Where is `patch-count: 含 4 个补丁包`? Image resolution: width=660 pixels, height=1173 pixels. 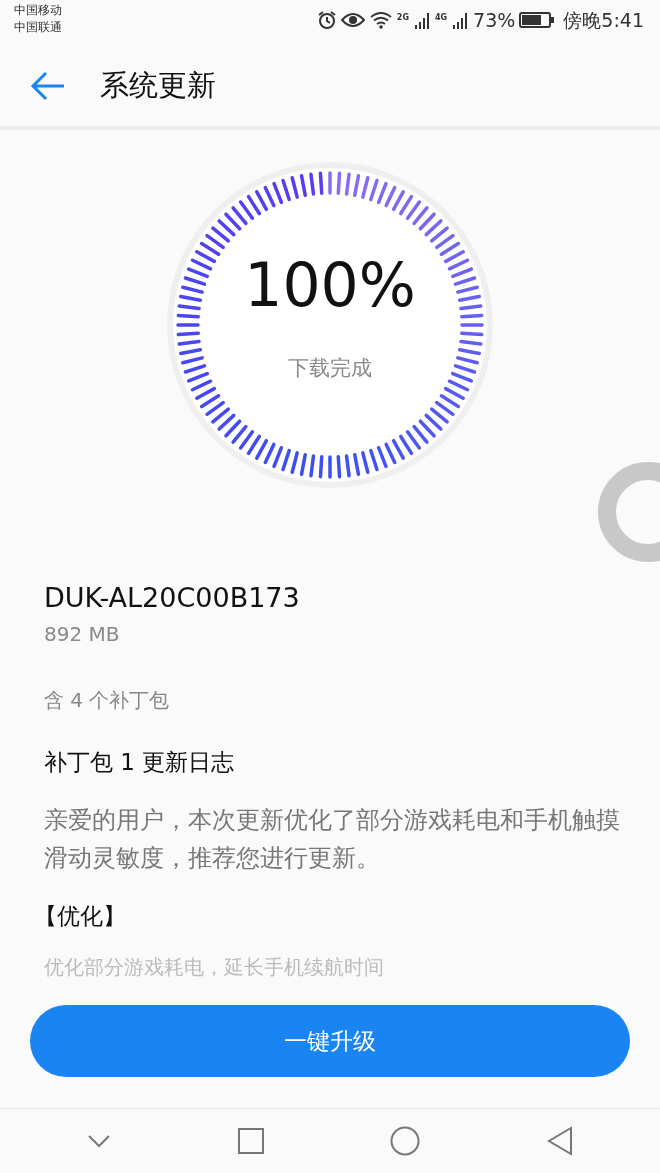
patch-count: 含 4 个补丁包 is located at coordinates (107, 700).